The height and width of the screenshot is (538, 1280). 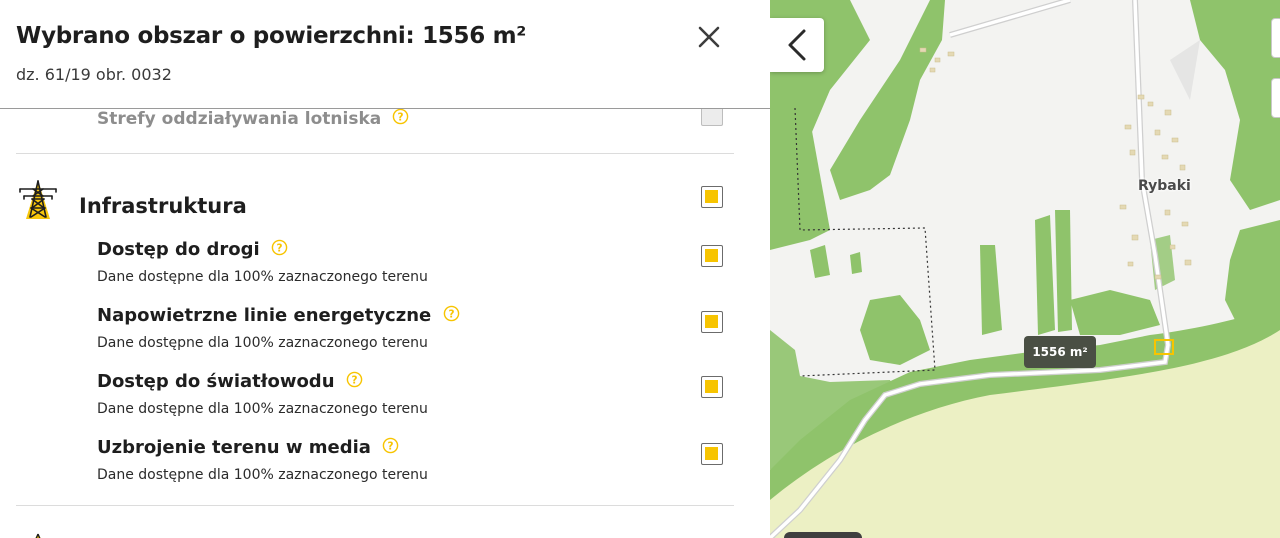 I want to click on area-badge: 1556 m², so click(x=1060, y=352).